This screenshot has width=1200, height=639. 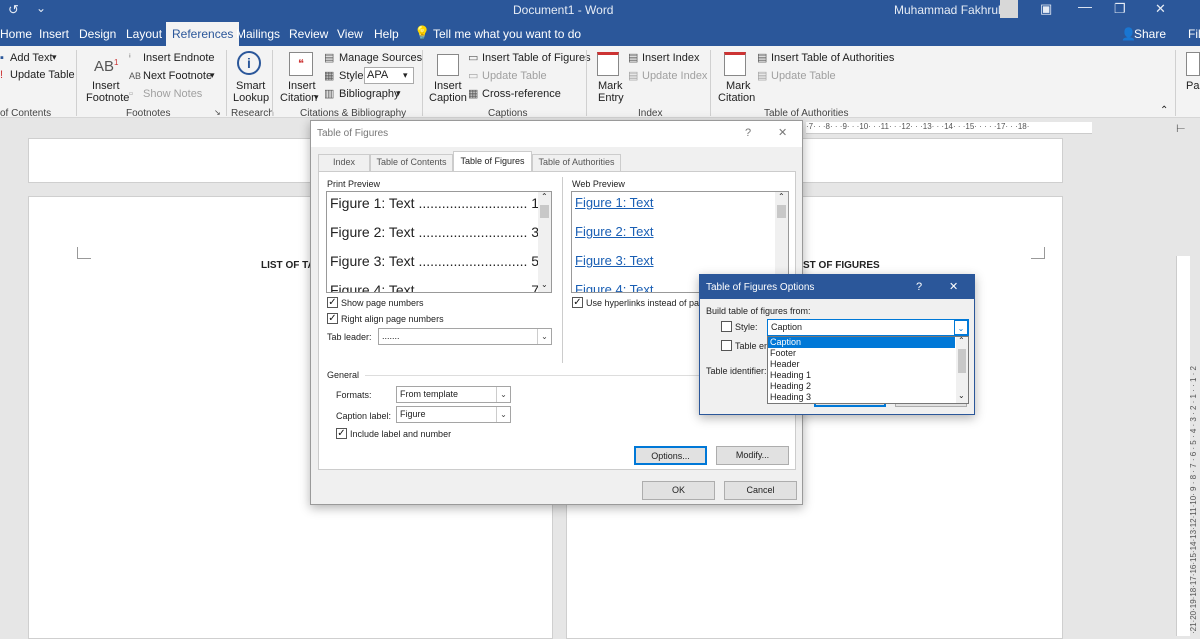 I want to click on ruler-toggle-icon: ⊢, so click(x=1181, y=128).